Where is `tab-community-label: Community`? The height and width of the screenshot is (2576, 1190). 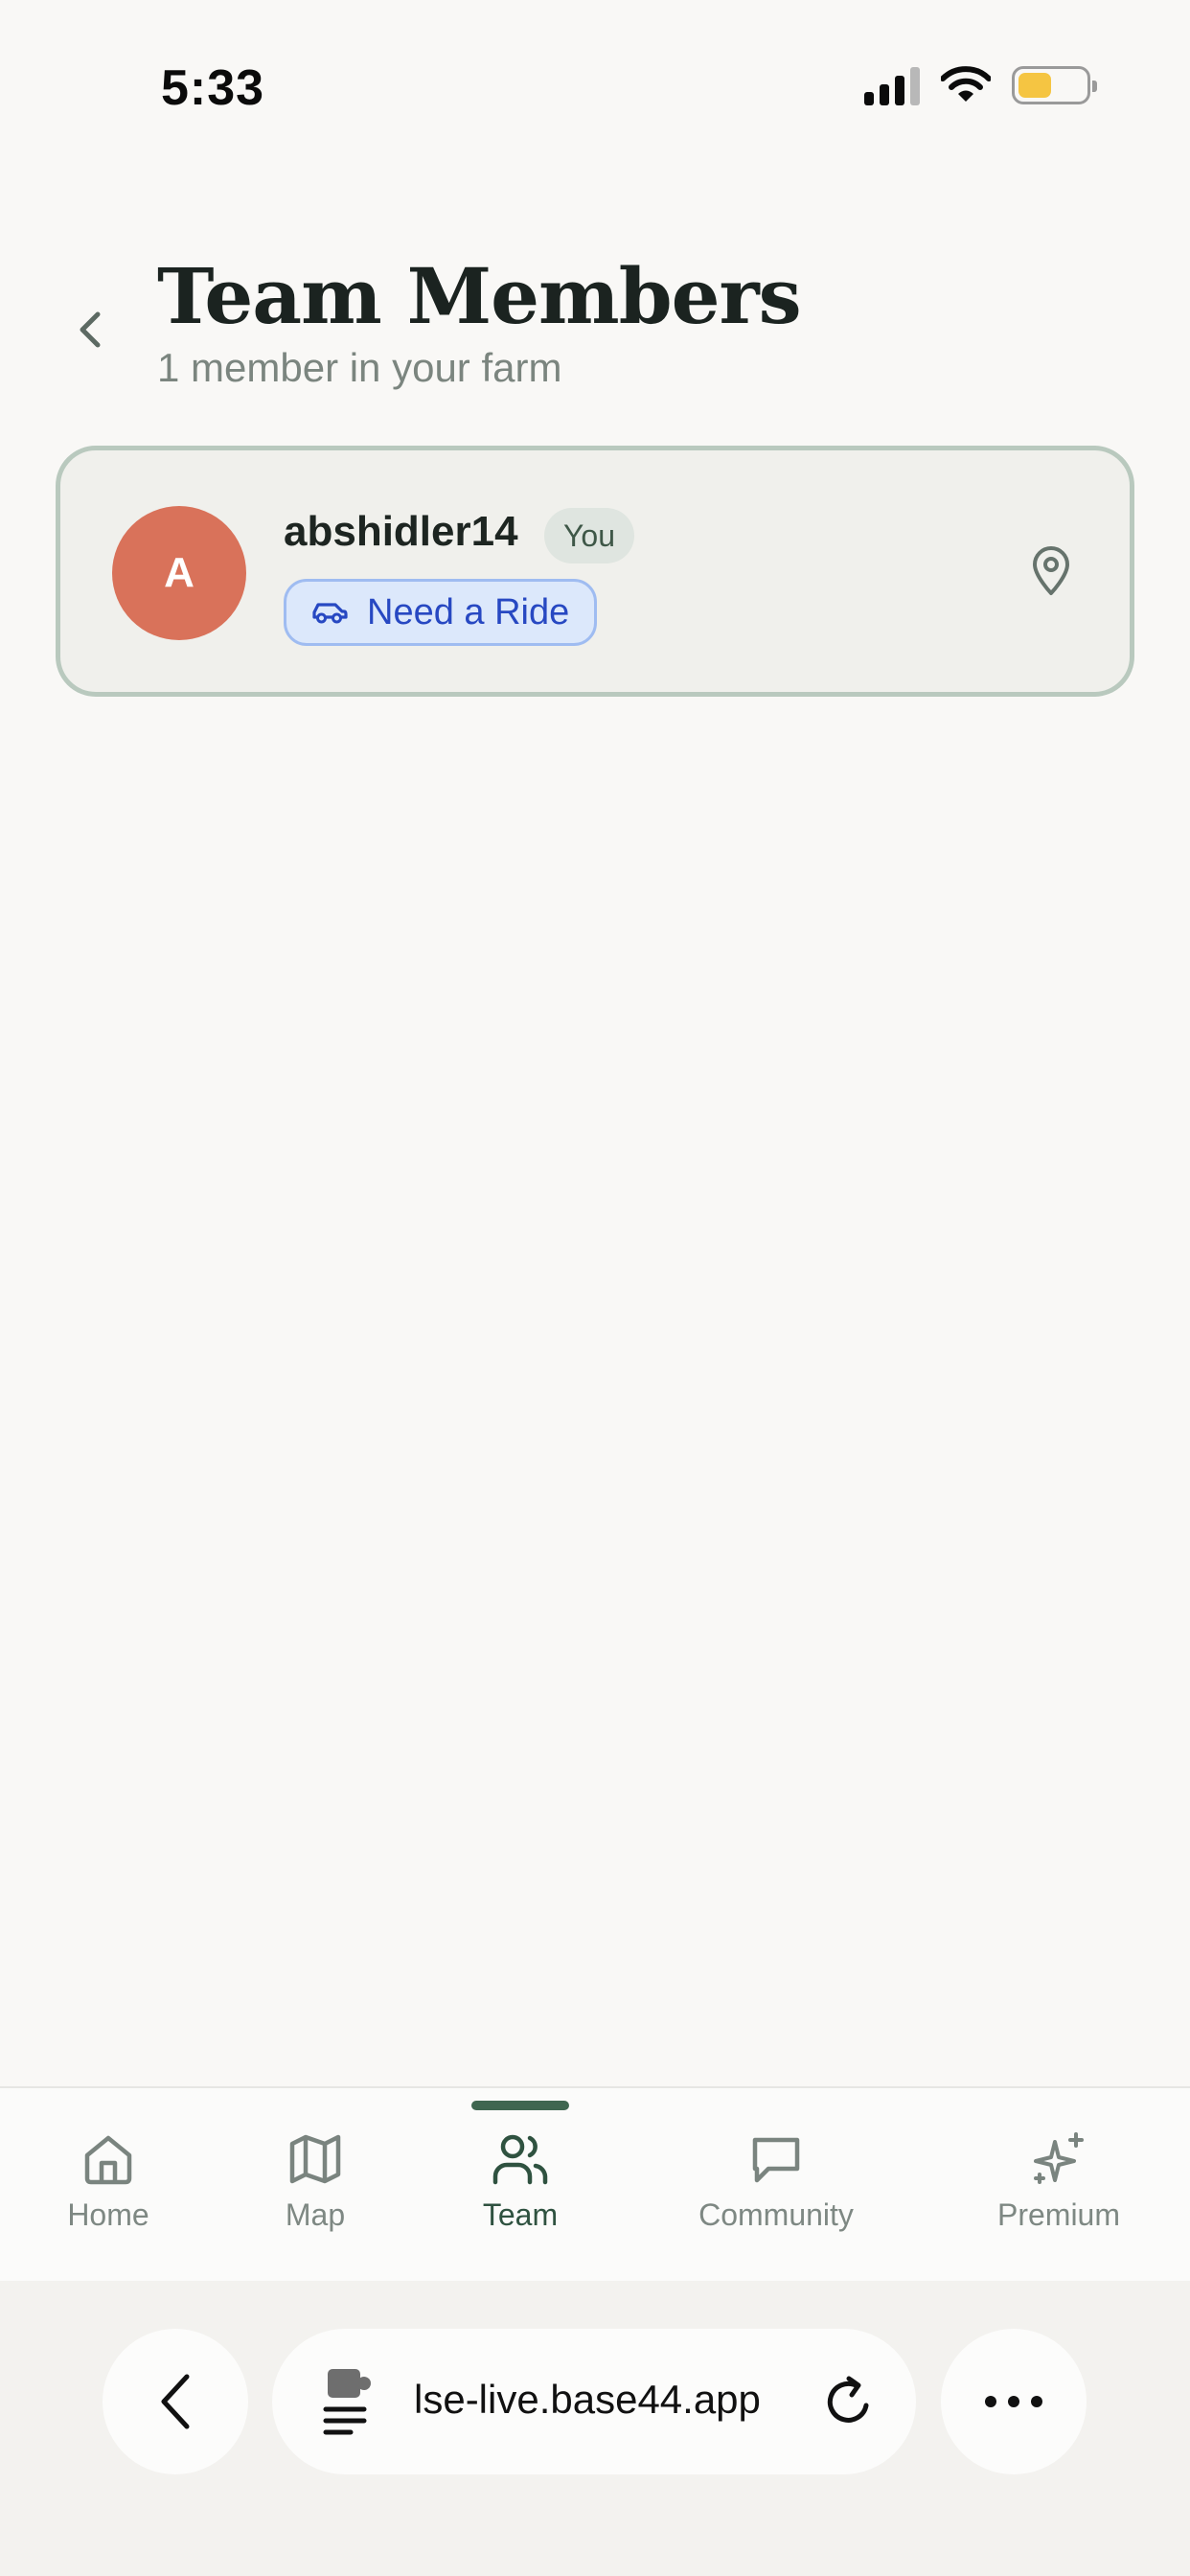
tab-community-label: Community is located at coordinates (776, 2214).